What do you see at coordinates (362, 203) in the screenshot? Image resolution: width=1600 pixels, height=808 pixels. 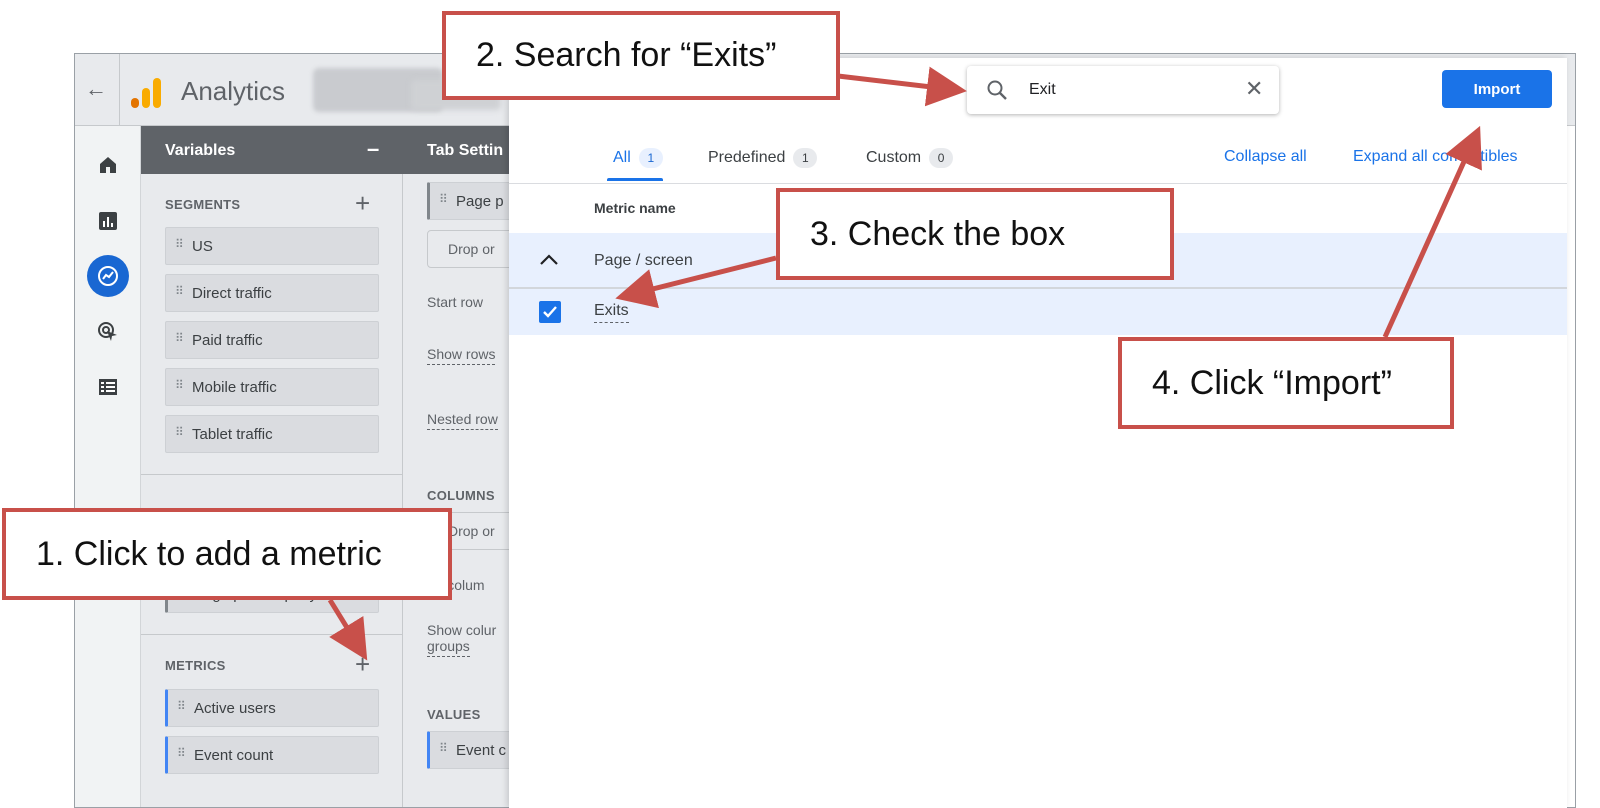 I see `add-segment-button: +` at bounding box center [362, 203].